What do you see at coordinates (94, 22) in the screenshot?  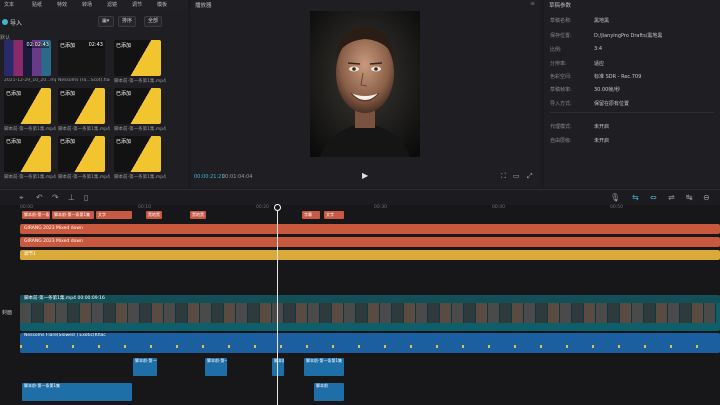 I see `media-header: 导入 ▦▾ 排序 全部` at bounding box center [94, 22].